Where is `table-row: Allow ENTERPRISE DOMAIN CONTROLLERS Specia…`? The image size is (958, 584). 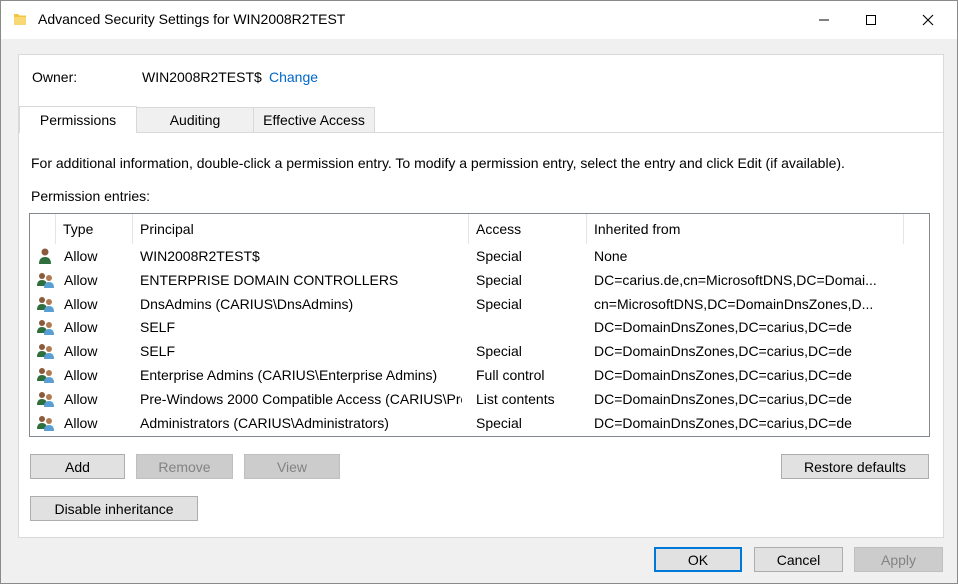
table-row: Allow ENTERPRISE DOMAIN CONTROLLERS Specia… is located at coordinates (479, 280).